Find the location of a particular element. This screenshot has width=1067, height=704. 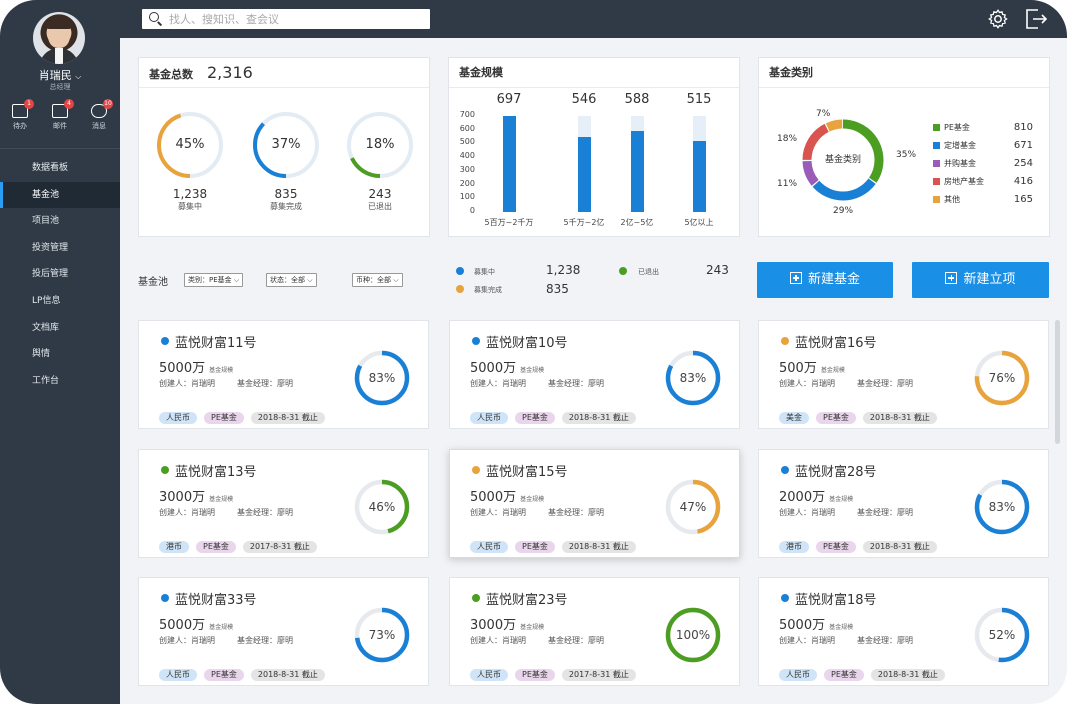

status-select: 状态：全部 ⌵ is located at coordinates (291, 280).